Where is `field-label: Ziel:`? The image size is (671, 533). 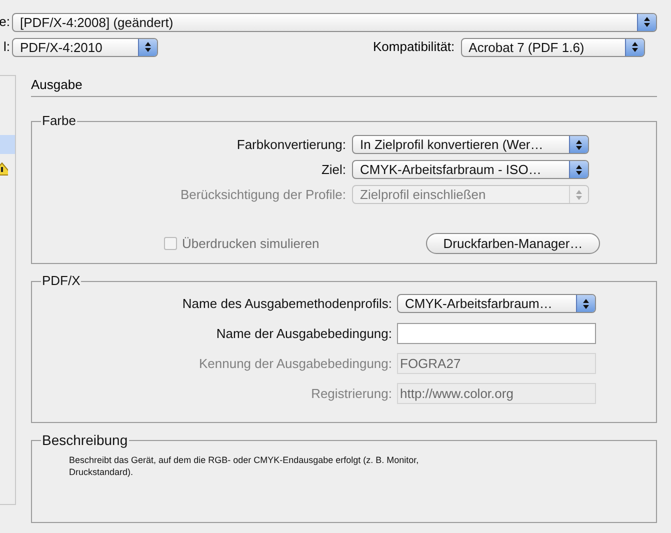
field-label: Ziel: is located at coordinates (333, 169).